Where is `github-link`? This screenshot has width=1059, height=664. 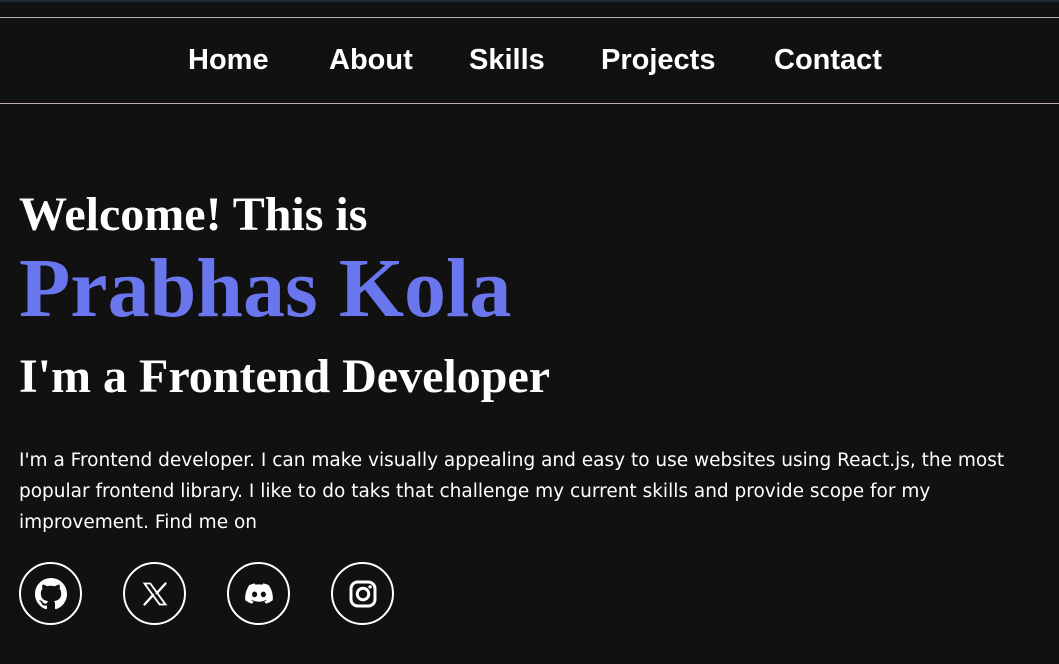
github-link is located at coordinates (50, 593).